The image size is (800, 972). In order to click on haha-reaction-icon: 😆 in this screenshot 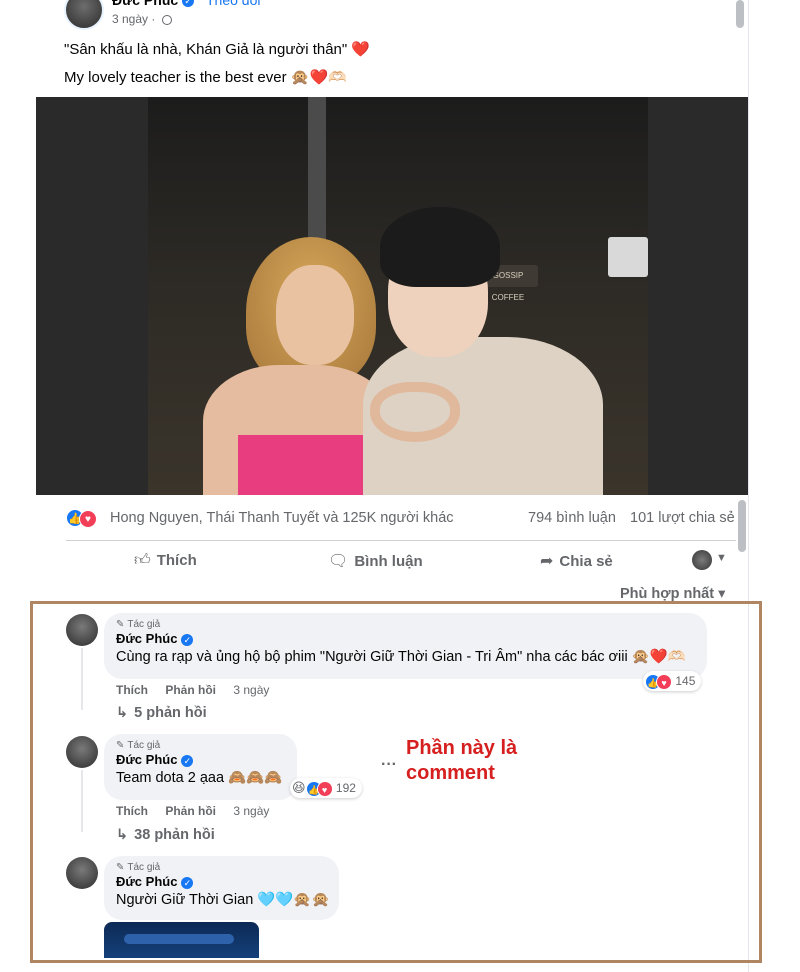, I will do `click(299, 787)`.